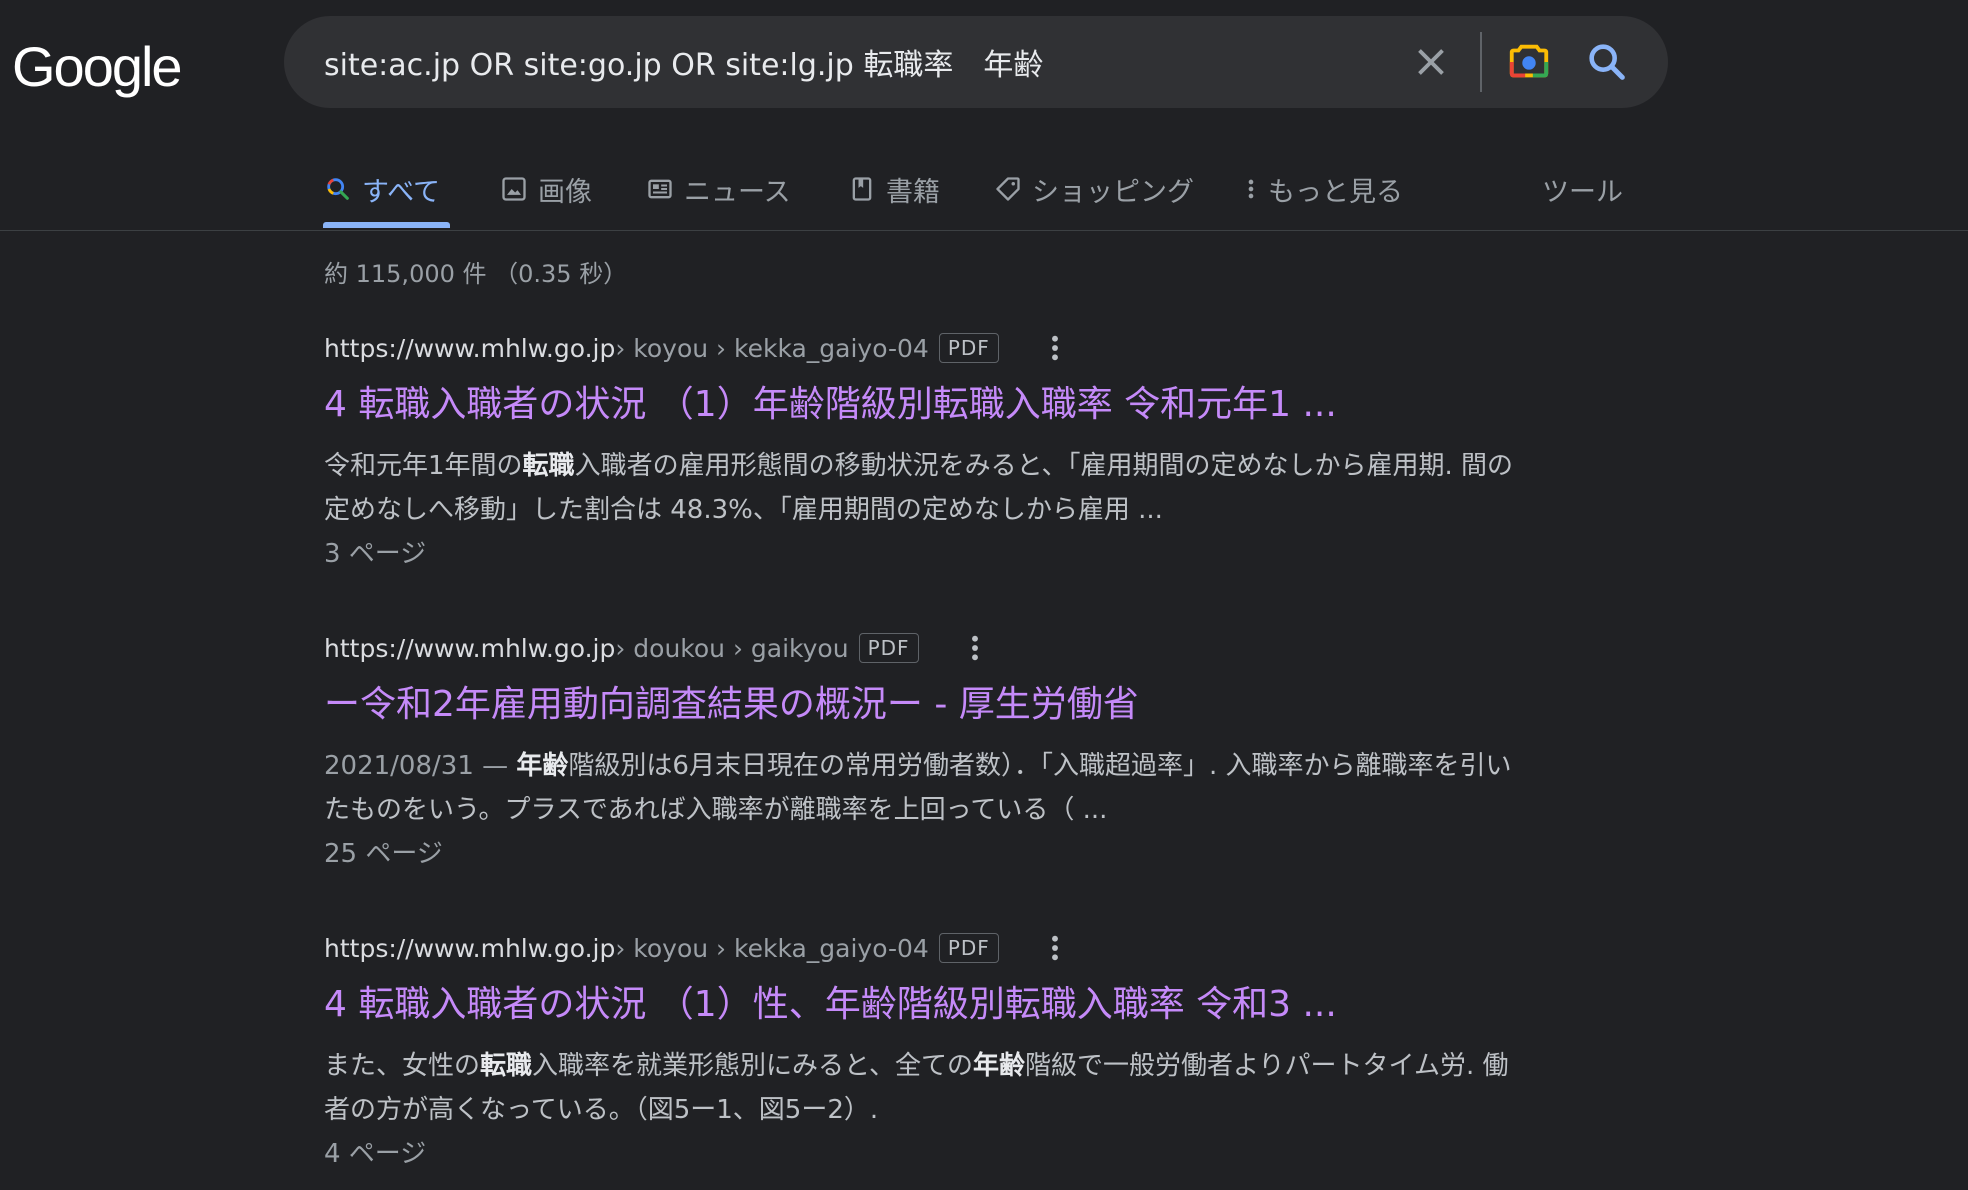 The image size is (1968, 1190). Describe the element at coordinates (383, 854) in the screenshot. I see `result-page-count: 25 ページ` at that location.